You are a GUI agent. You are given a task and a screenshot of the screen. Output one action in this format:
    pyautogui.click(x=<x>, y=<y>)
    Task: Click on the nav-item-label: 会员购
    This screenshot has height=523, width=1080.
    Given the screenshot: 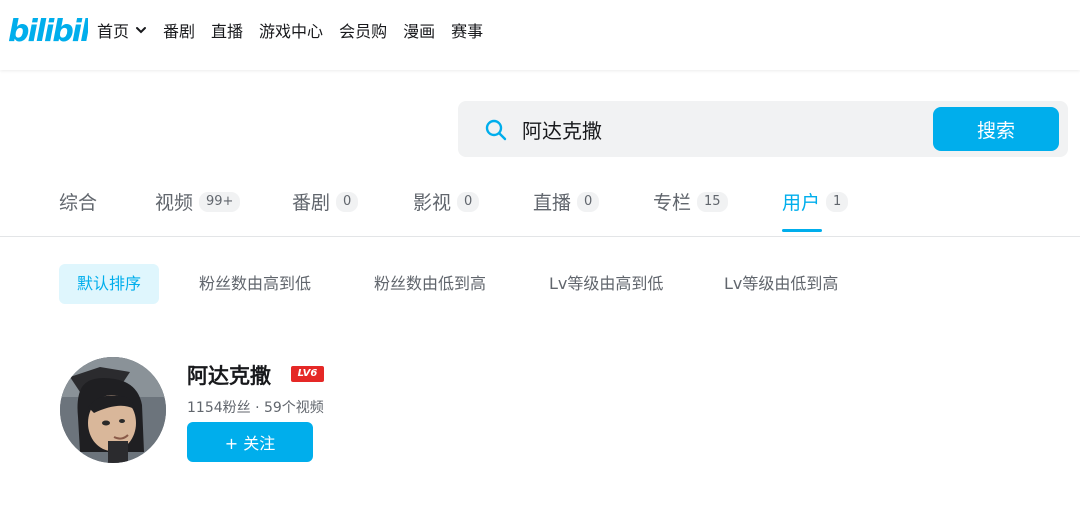 What is the action you would take?
    pyautogui.click(x=363, y=31)
    